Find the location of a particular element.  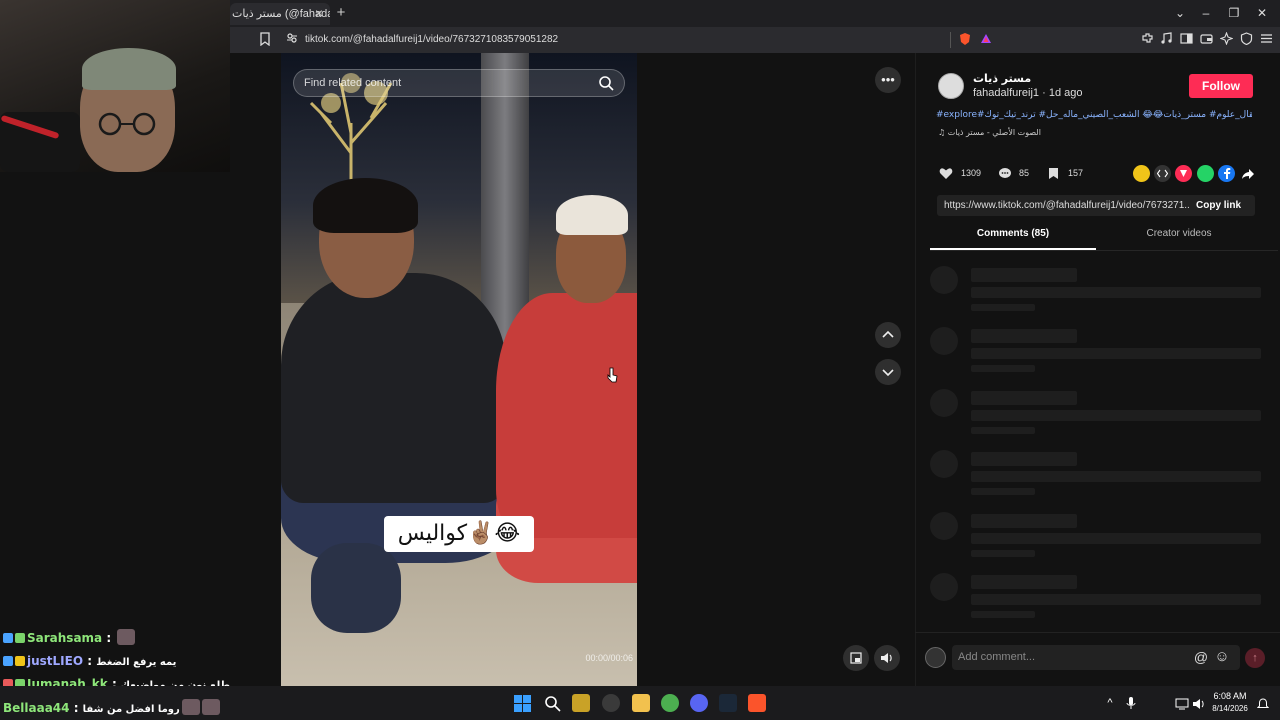

menu-icon is located at coordinates (1266, 40).